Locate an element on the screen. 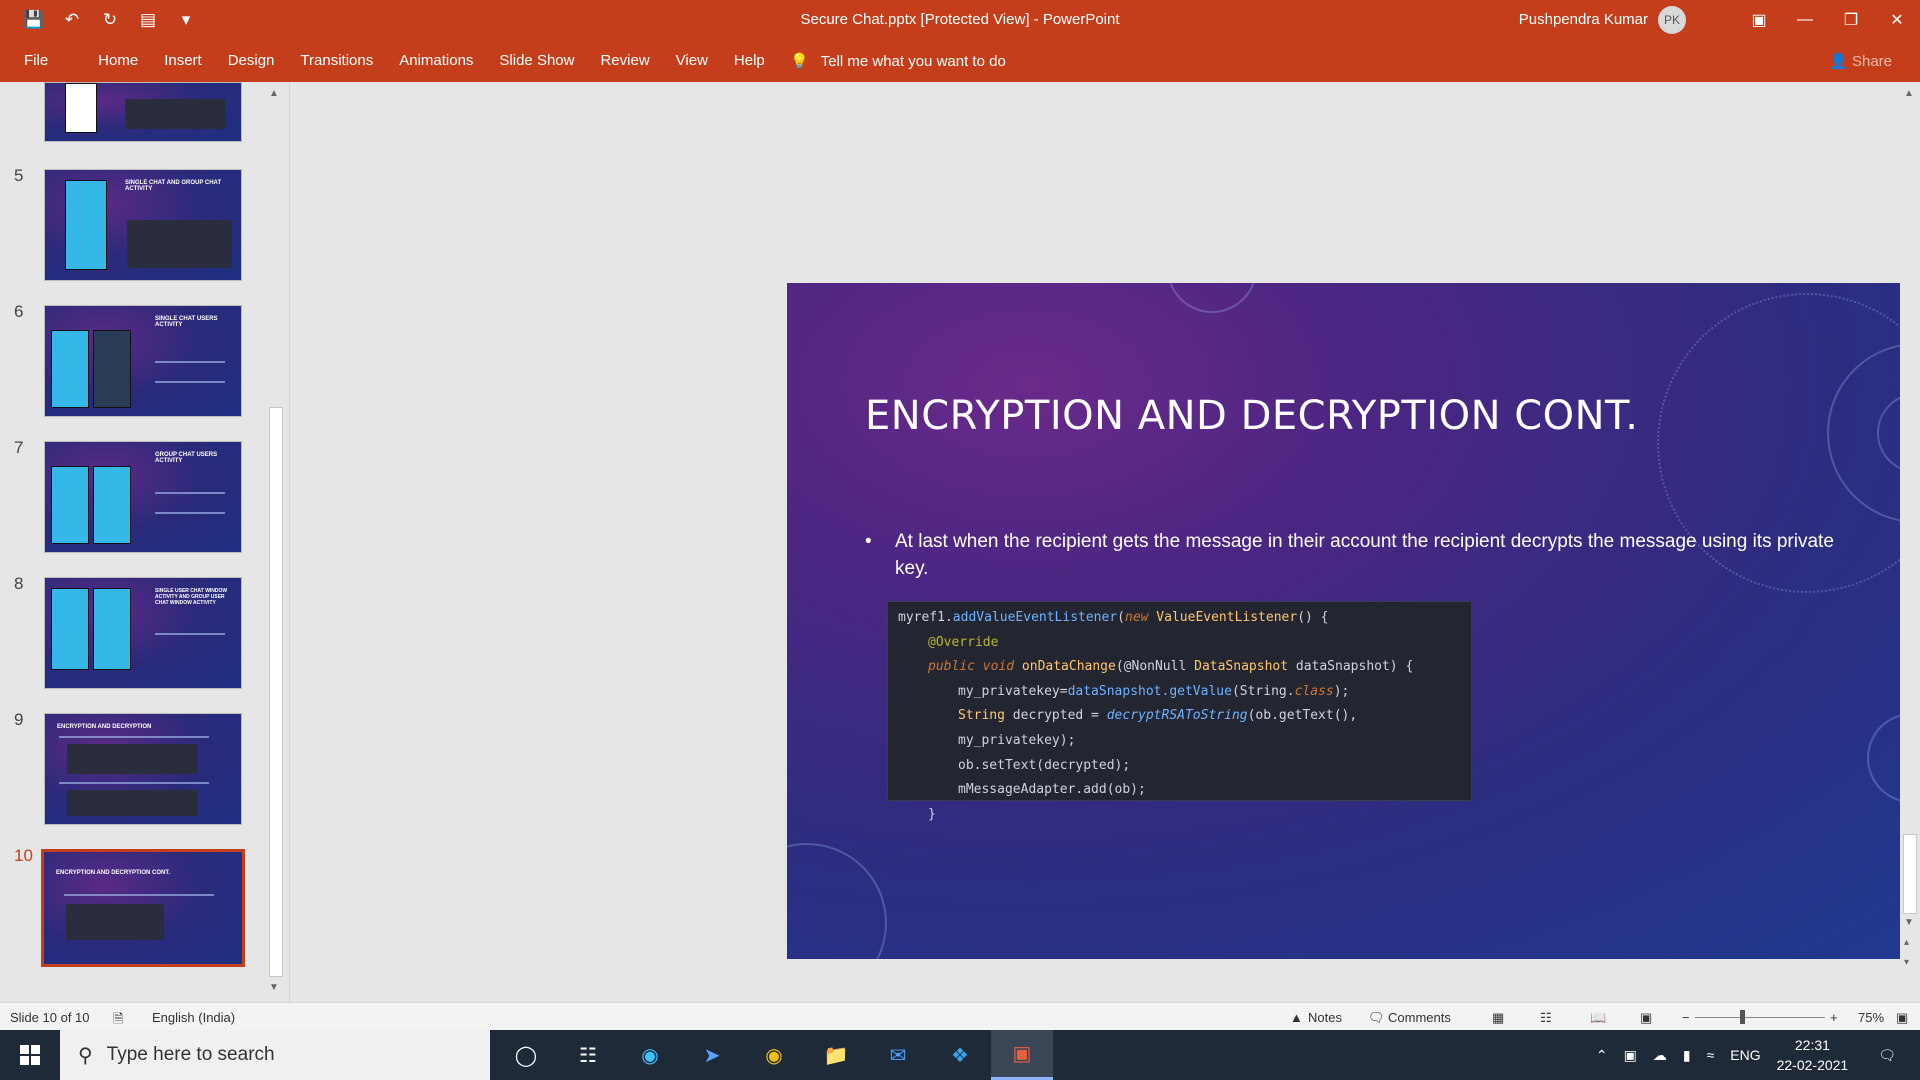  onedrive-icon: ☁ is located at coordinates (1660, 1055).